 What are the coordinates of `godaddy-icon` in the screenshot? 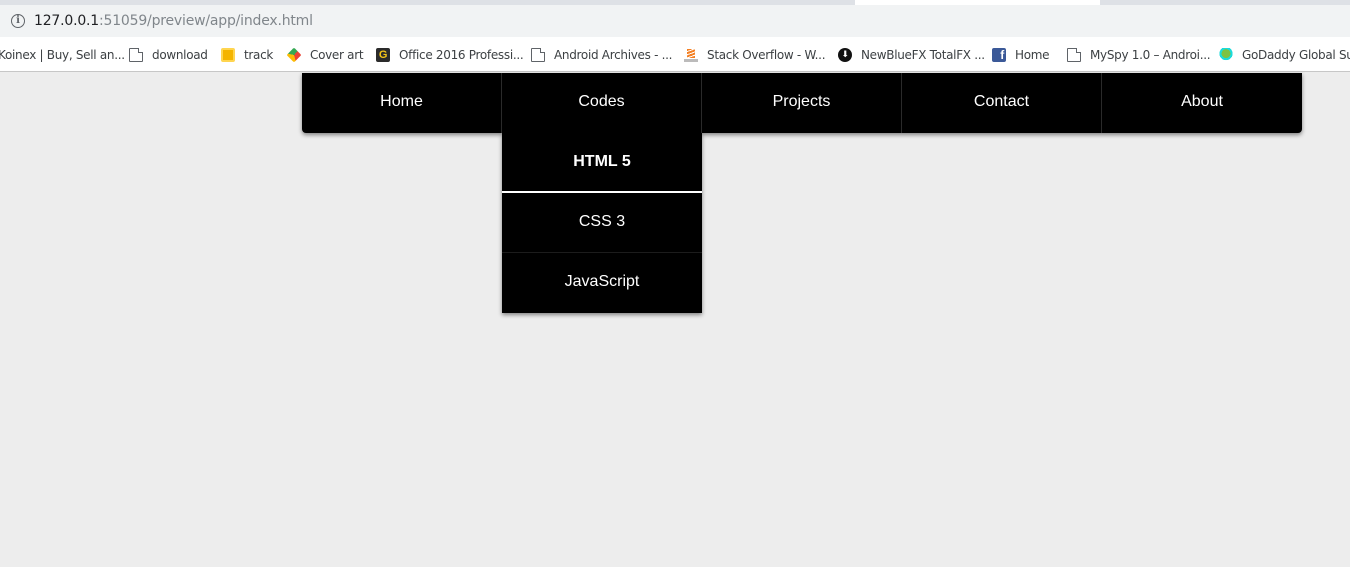 It's located at (1226, 55).